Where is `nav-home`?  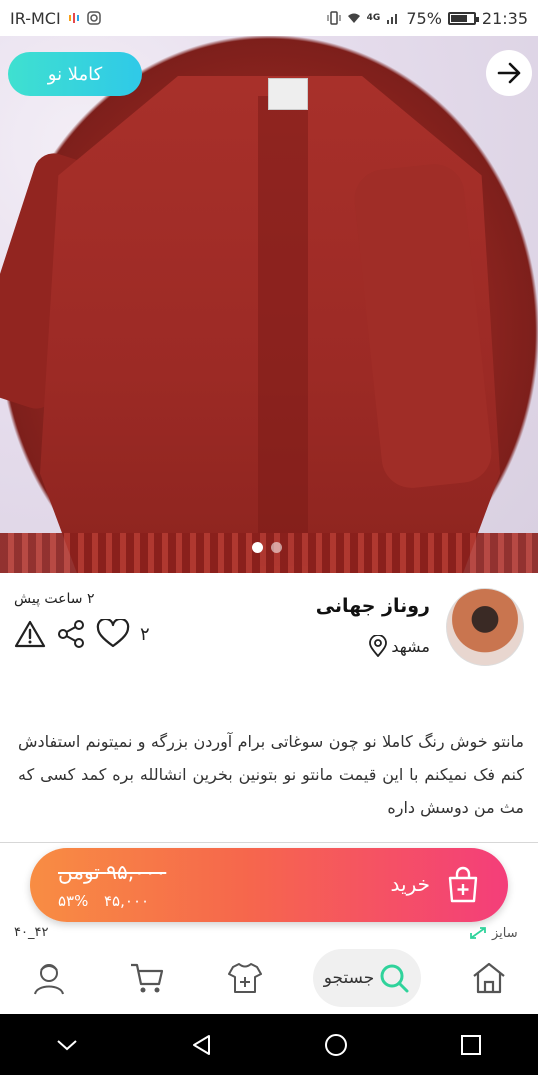
nav-home is located at coordinates (489, 978).